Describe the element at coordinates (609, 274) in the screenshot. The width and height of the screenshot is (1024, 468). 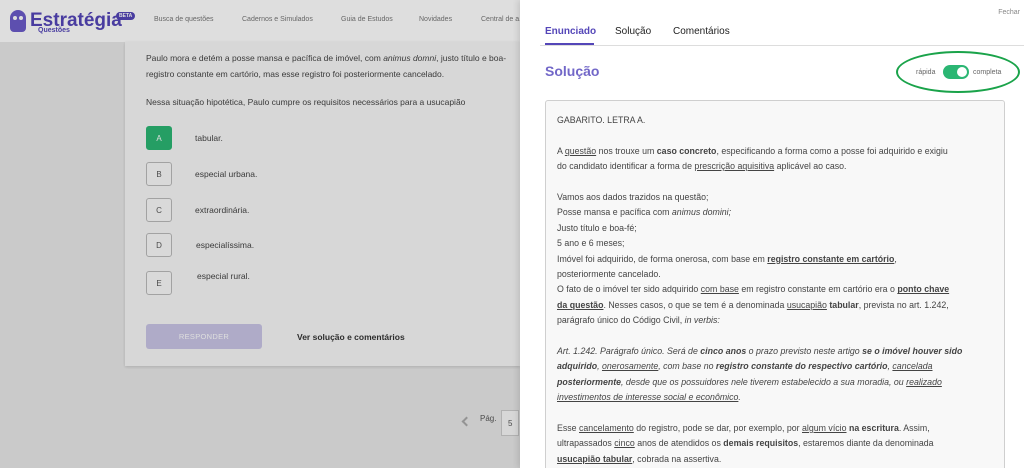
I see `data-item-5: posteriormente cancelado.` at that location.